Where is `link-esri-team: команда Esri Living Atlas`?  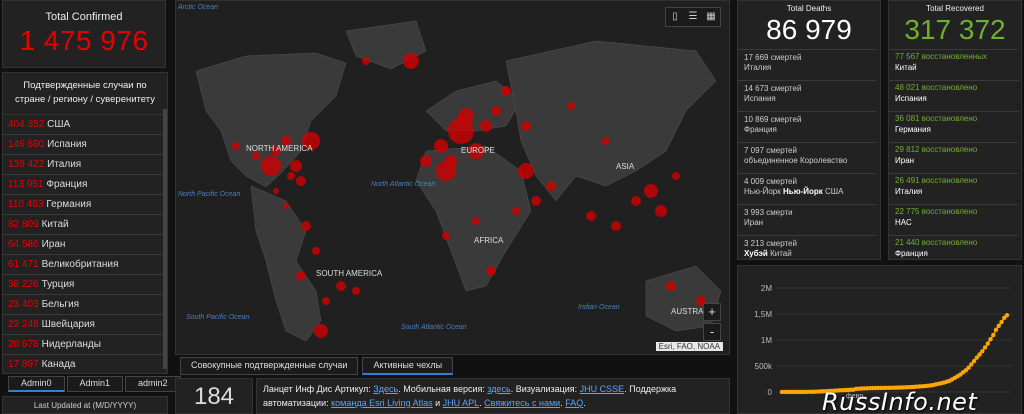
link-esri-team: команда Esri Living Atlas is located at coordinates (382, 403).